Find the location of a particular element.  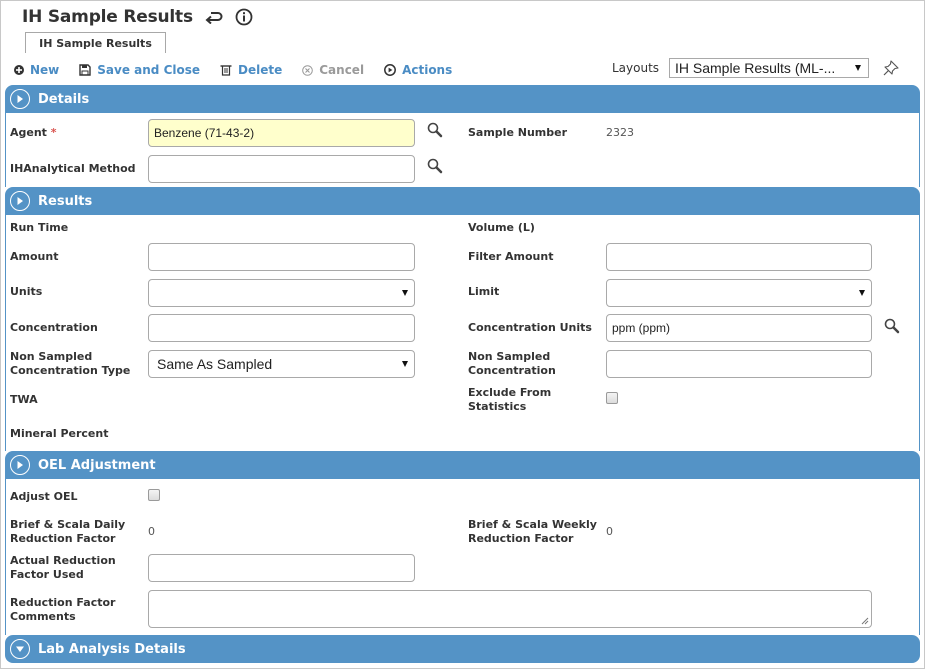

save-and-close-label: Save and Close is located at coordinates (149, 70).